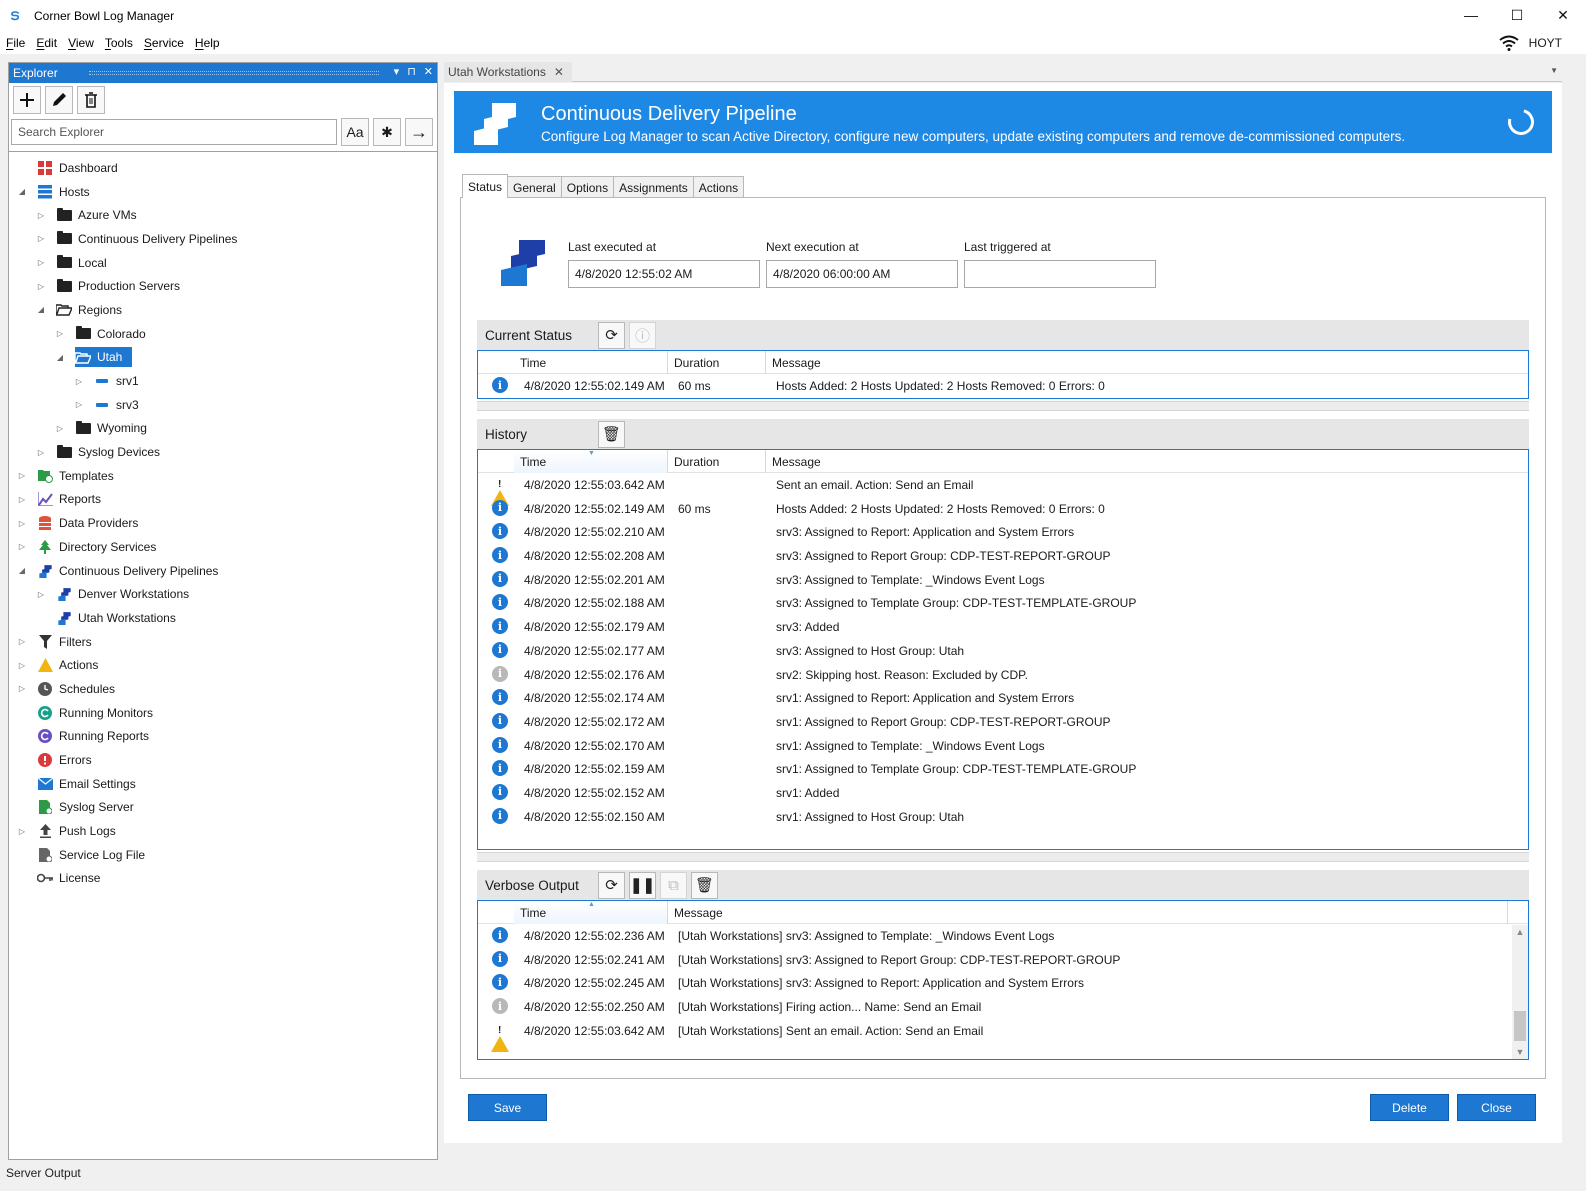 The height and width of the screenshot is (1191, 1586). What do you see at coordinates (611, 885) in the screenshot?
I see `refresh-verbose-button: ⟳` at bounding box center [611, 885].